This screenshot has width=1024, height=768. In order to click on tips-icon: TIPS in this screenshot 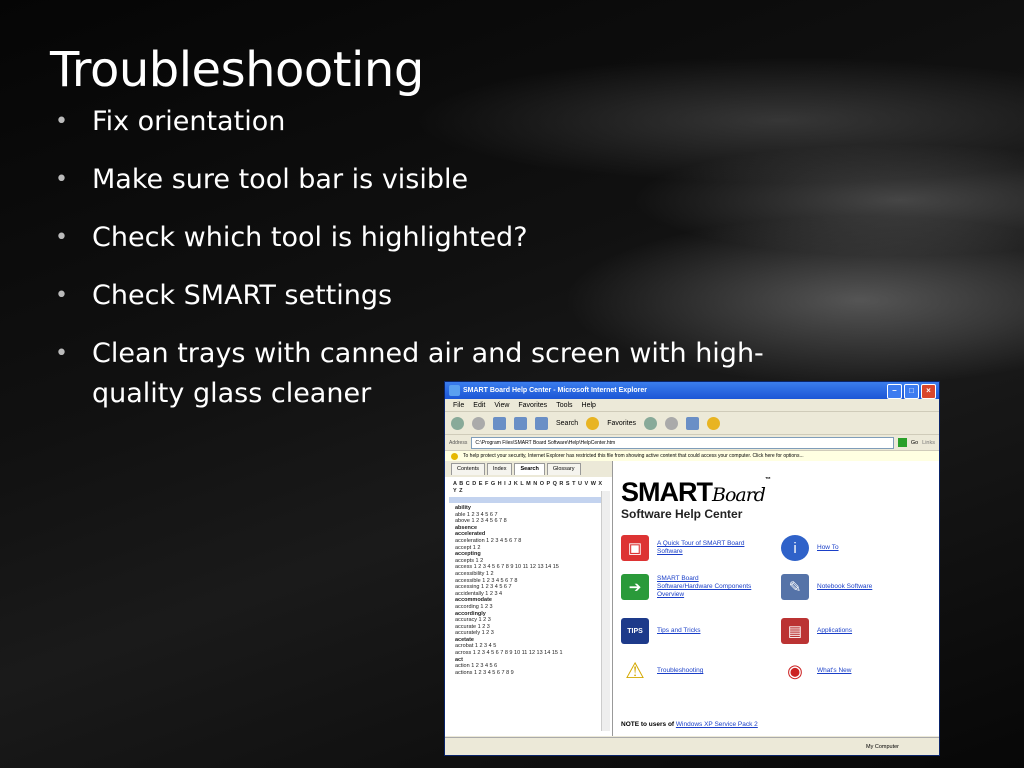, I will do `click(635, 631)`.